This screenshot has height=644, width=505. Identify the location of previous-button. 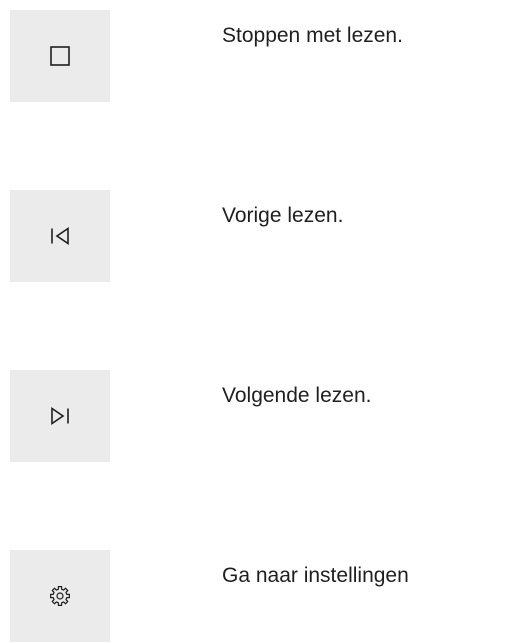
(60, 236).